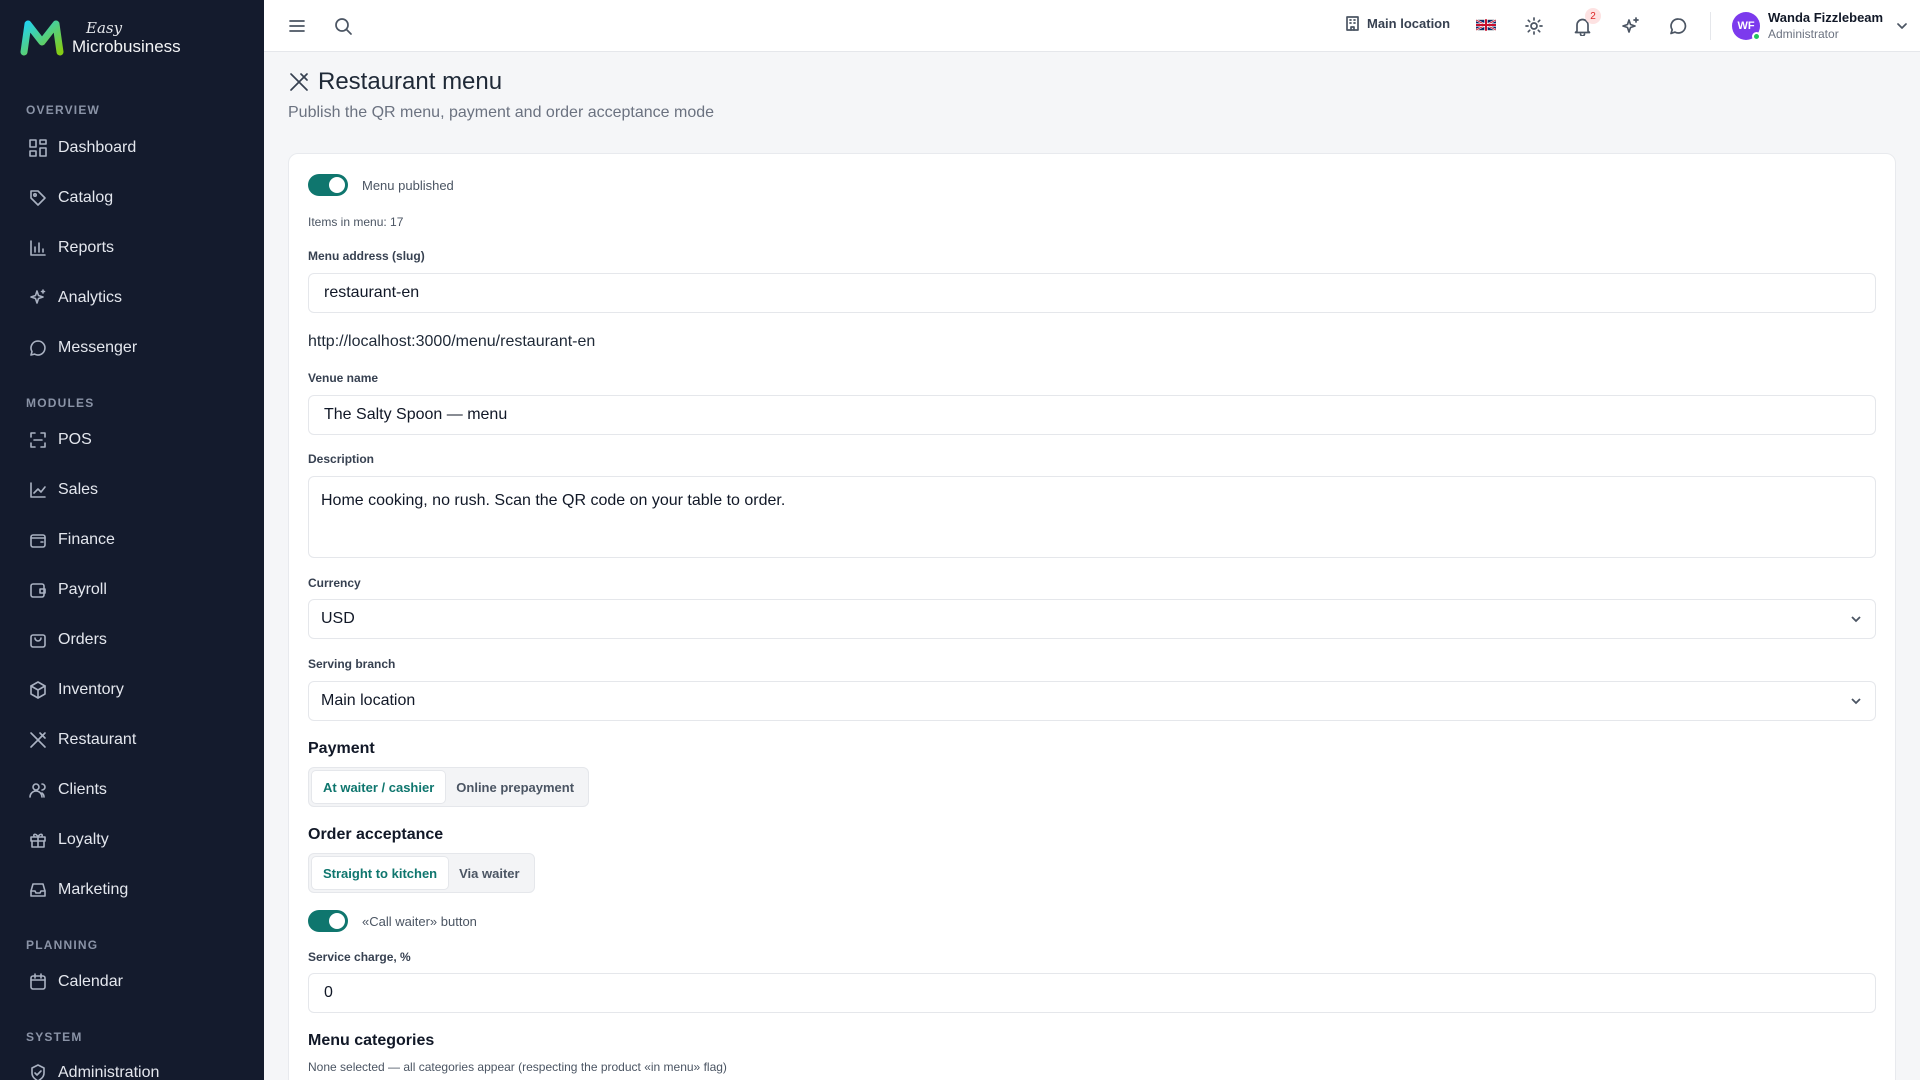 This screenshot has width=1920, height=1080. What do you see at coordinates (1746, 25) in the screenshot?
I see `avatar-initials: WF` at bounding box center [1746, 25].